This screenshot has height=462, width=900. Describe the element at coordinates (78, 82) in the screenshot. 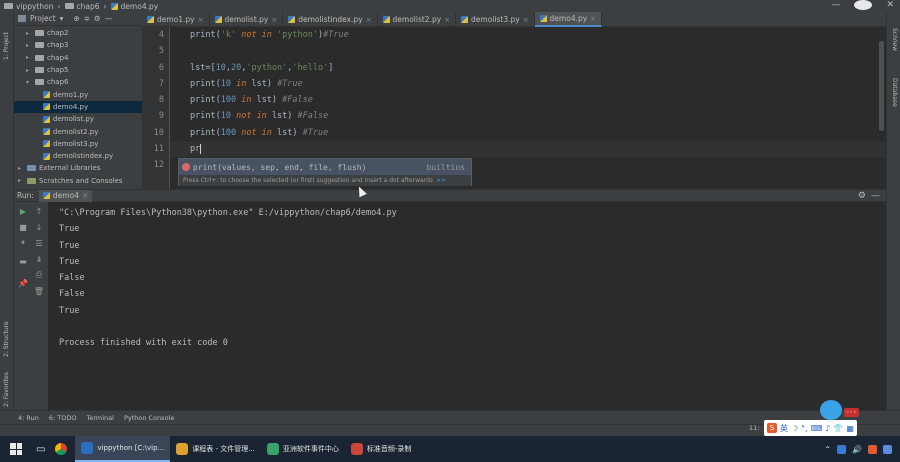

I see `project-tree-item: ▾ chap6` at that location.